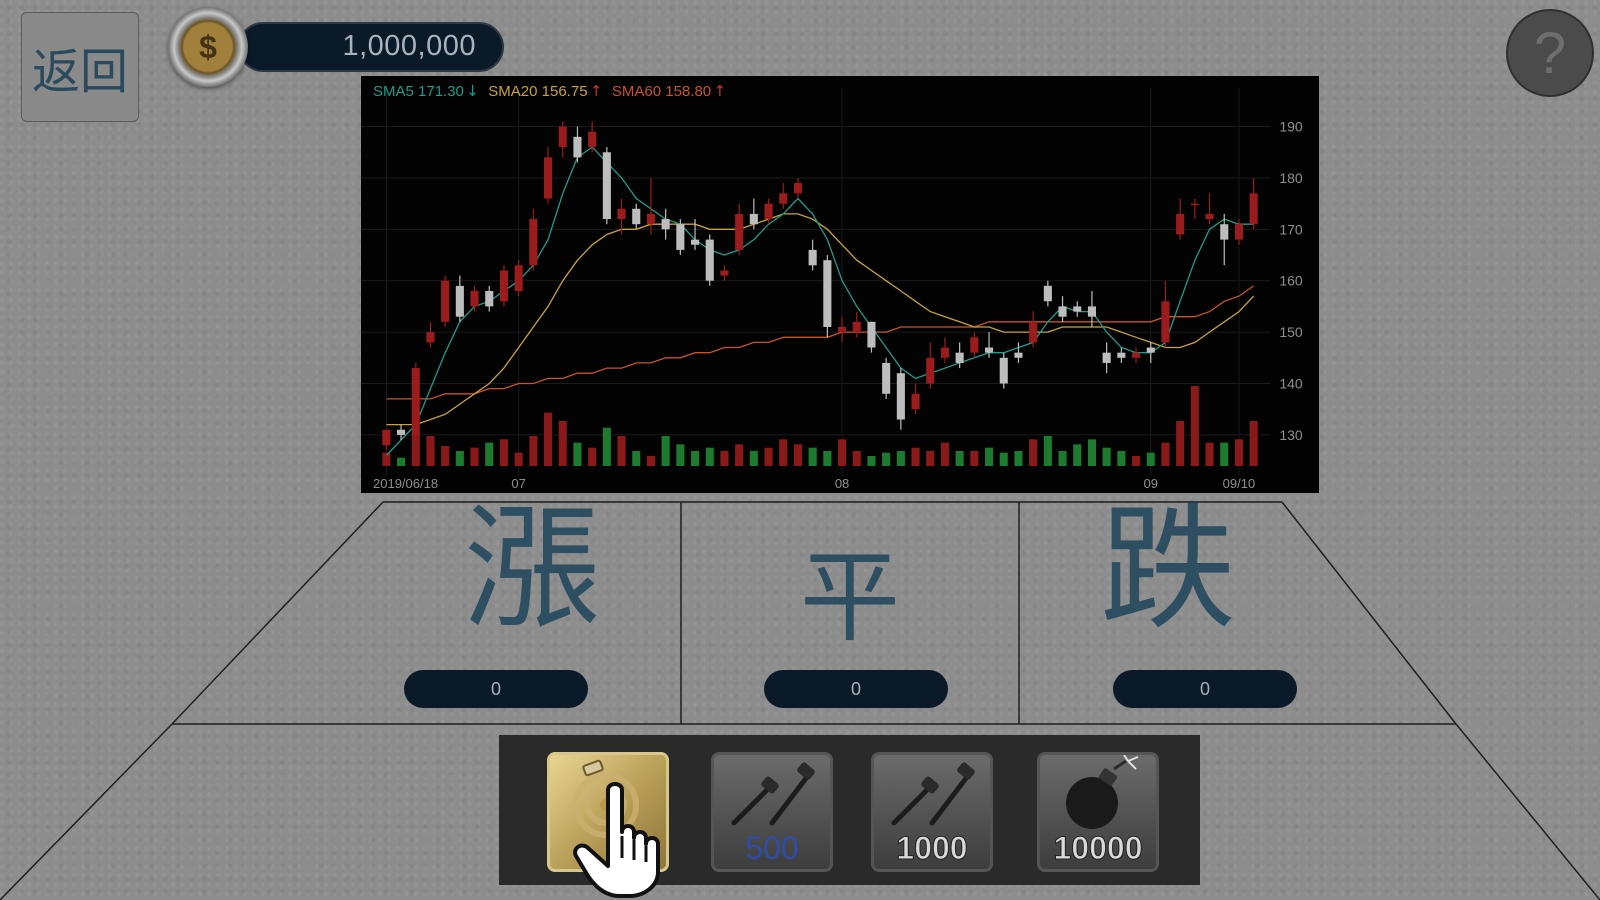  What do you see at coordinates (1102, 792) in the screenshot?
I see `bomb-icon` at bounding box center [1102, 792].